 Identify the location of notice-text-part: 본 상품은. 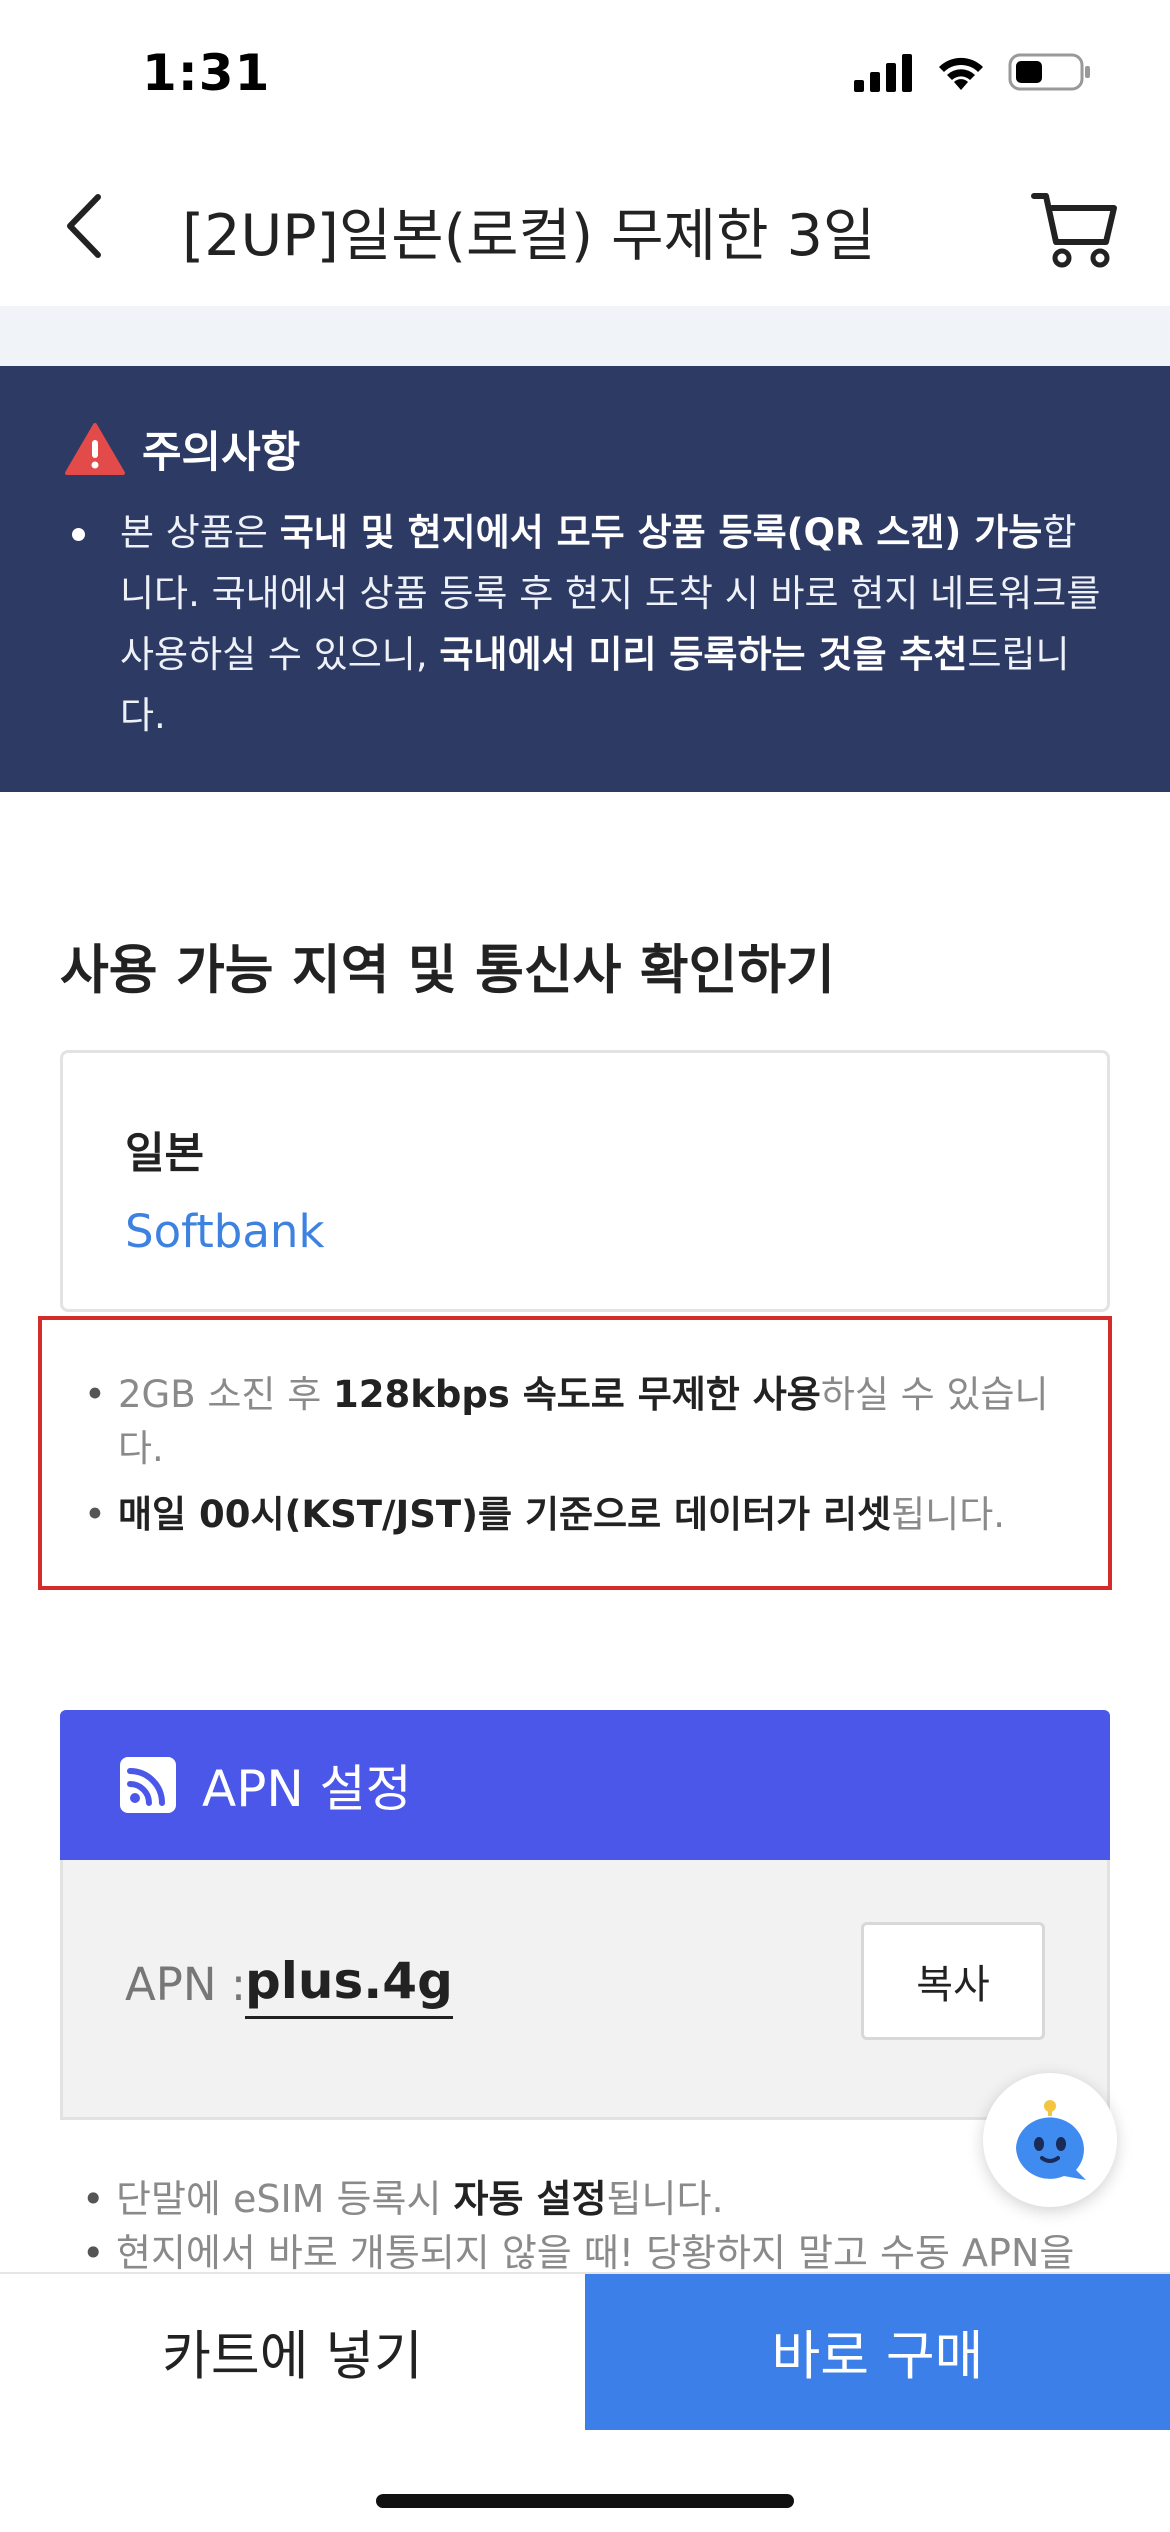
(200, 532).